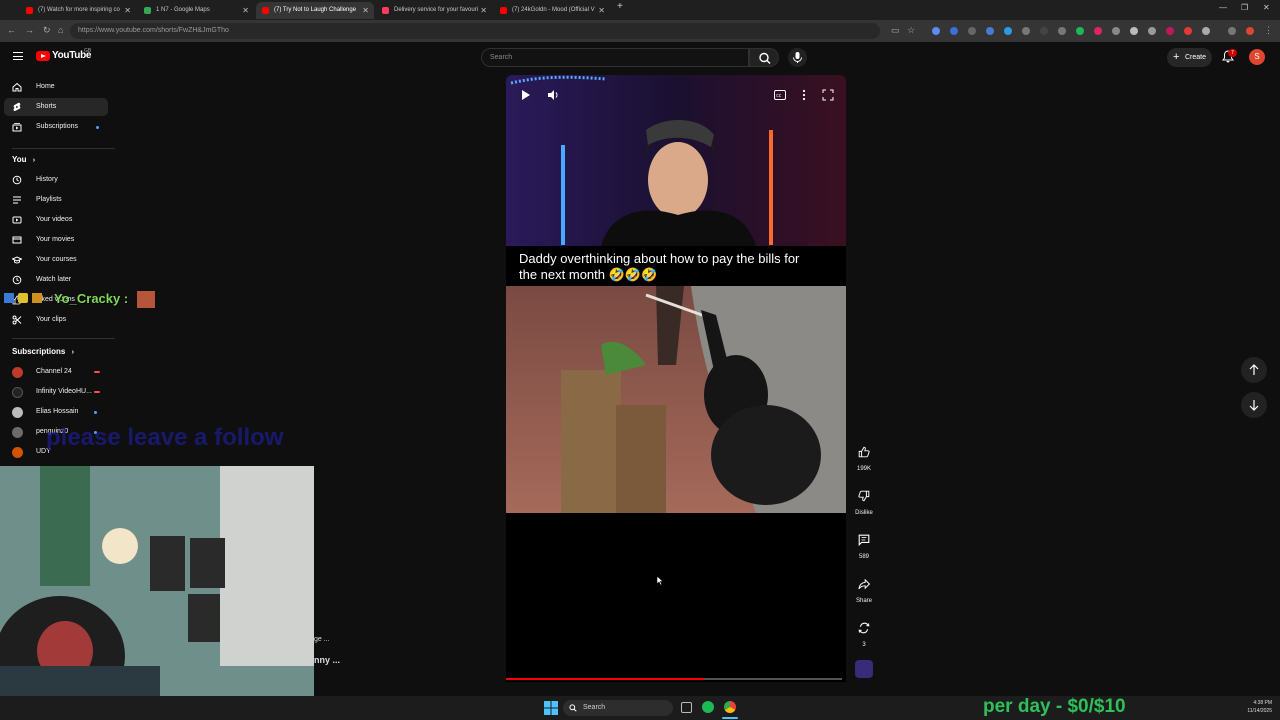  Describe the element at coordinates (551, 708) in the screenshot. I see `windows-start-icon` at that location.